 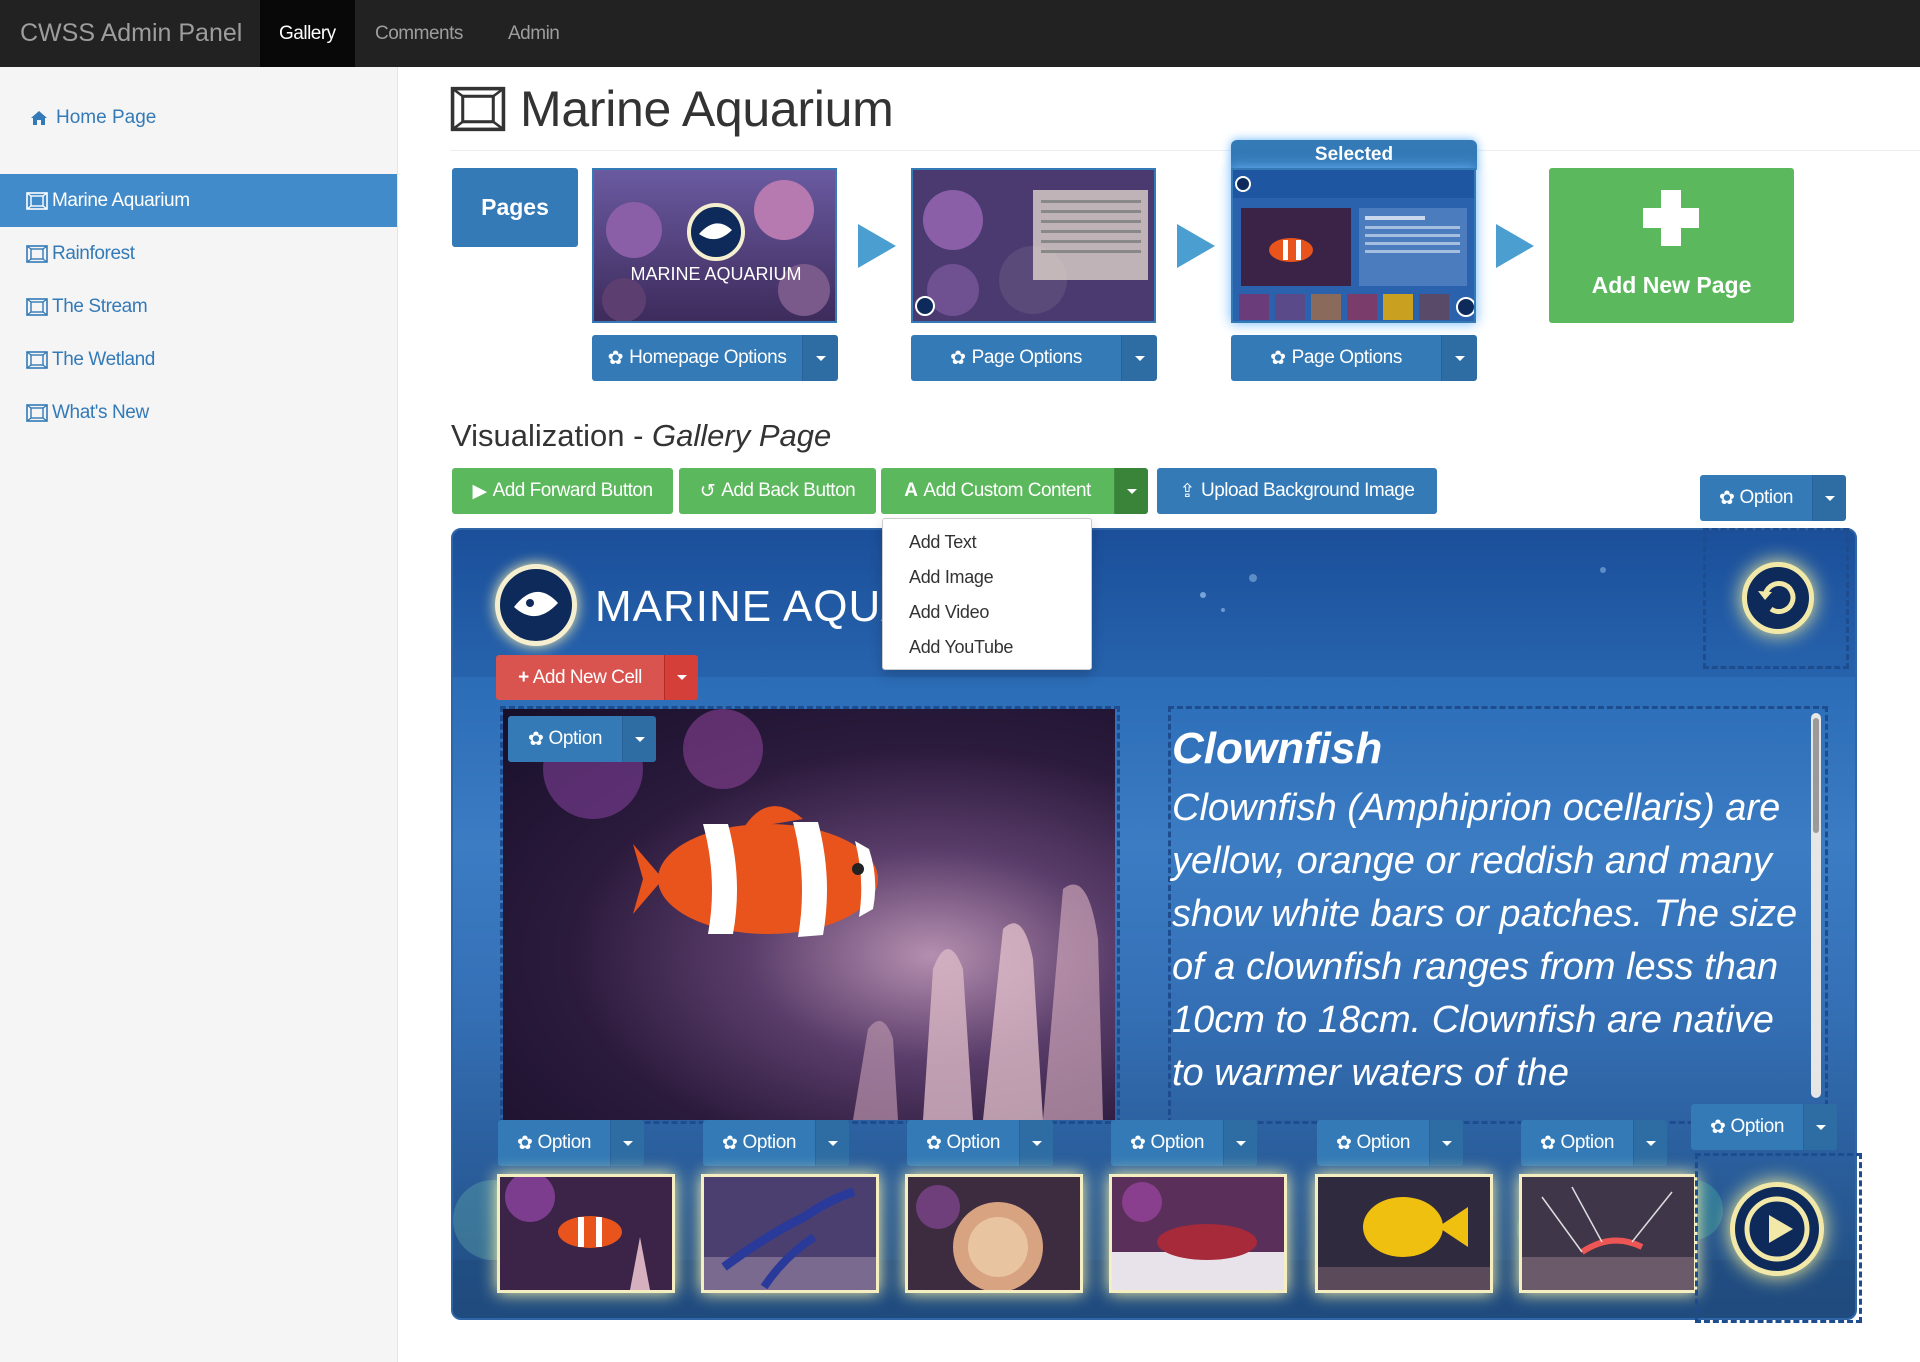 I want to click on add-new-cell-button: + Add New Cell, so click(x=580, y=677).